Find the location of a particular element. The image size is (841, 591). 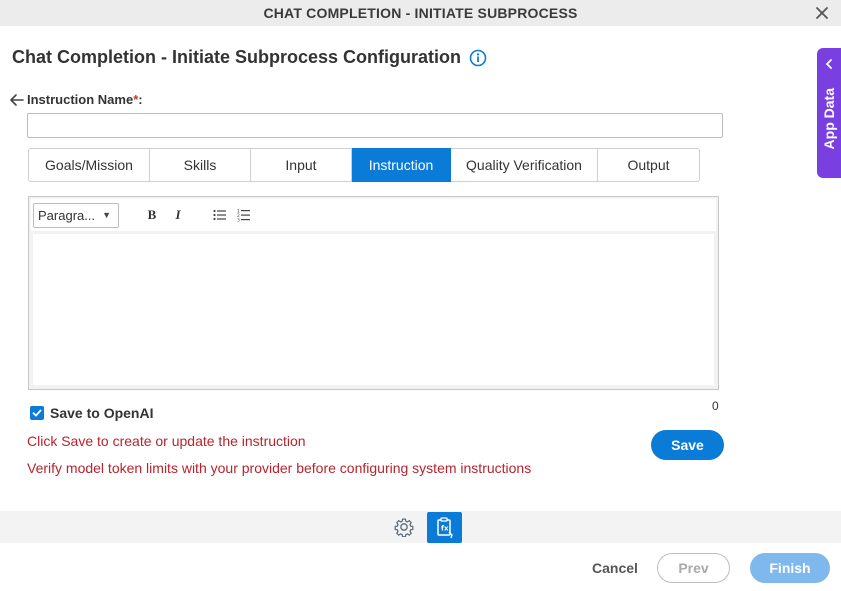

save-to-openai-label: Save to OpenAI is located at coordinates (102, 413).